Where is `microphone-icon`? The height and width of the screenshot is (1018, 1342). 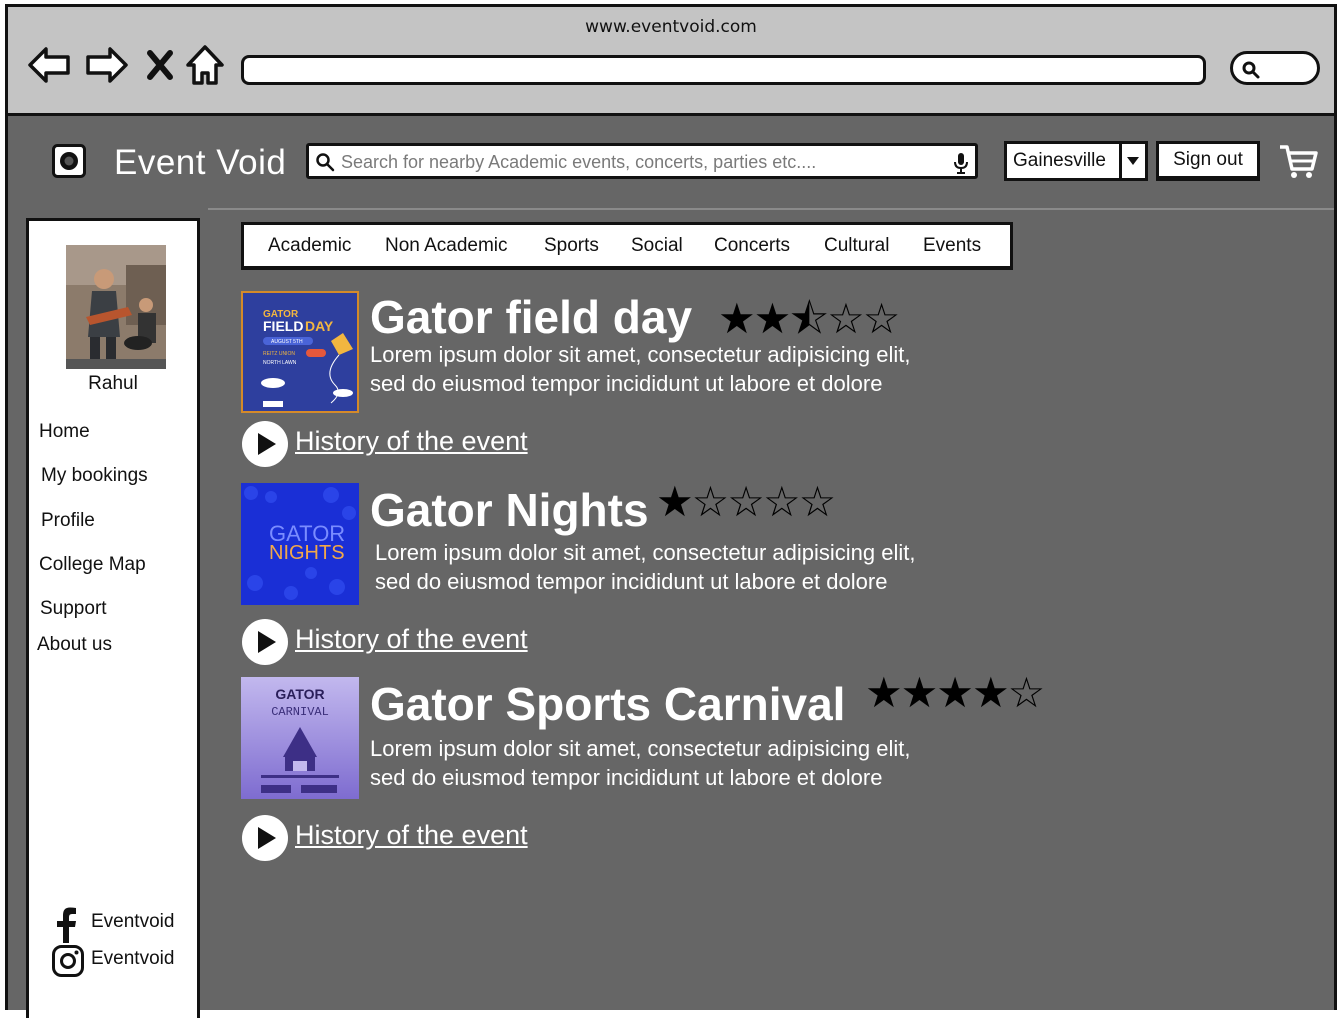 microphone-icon is located at coordinates (961, 163).